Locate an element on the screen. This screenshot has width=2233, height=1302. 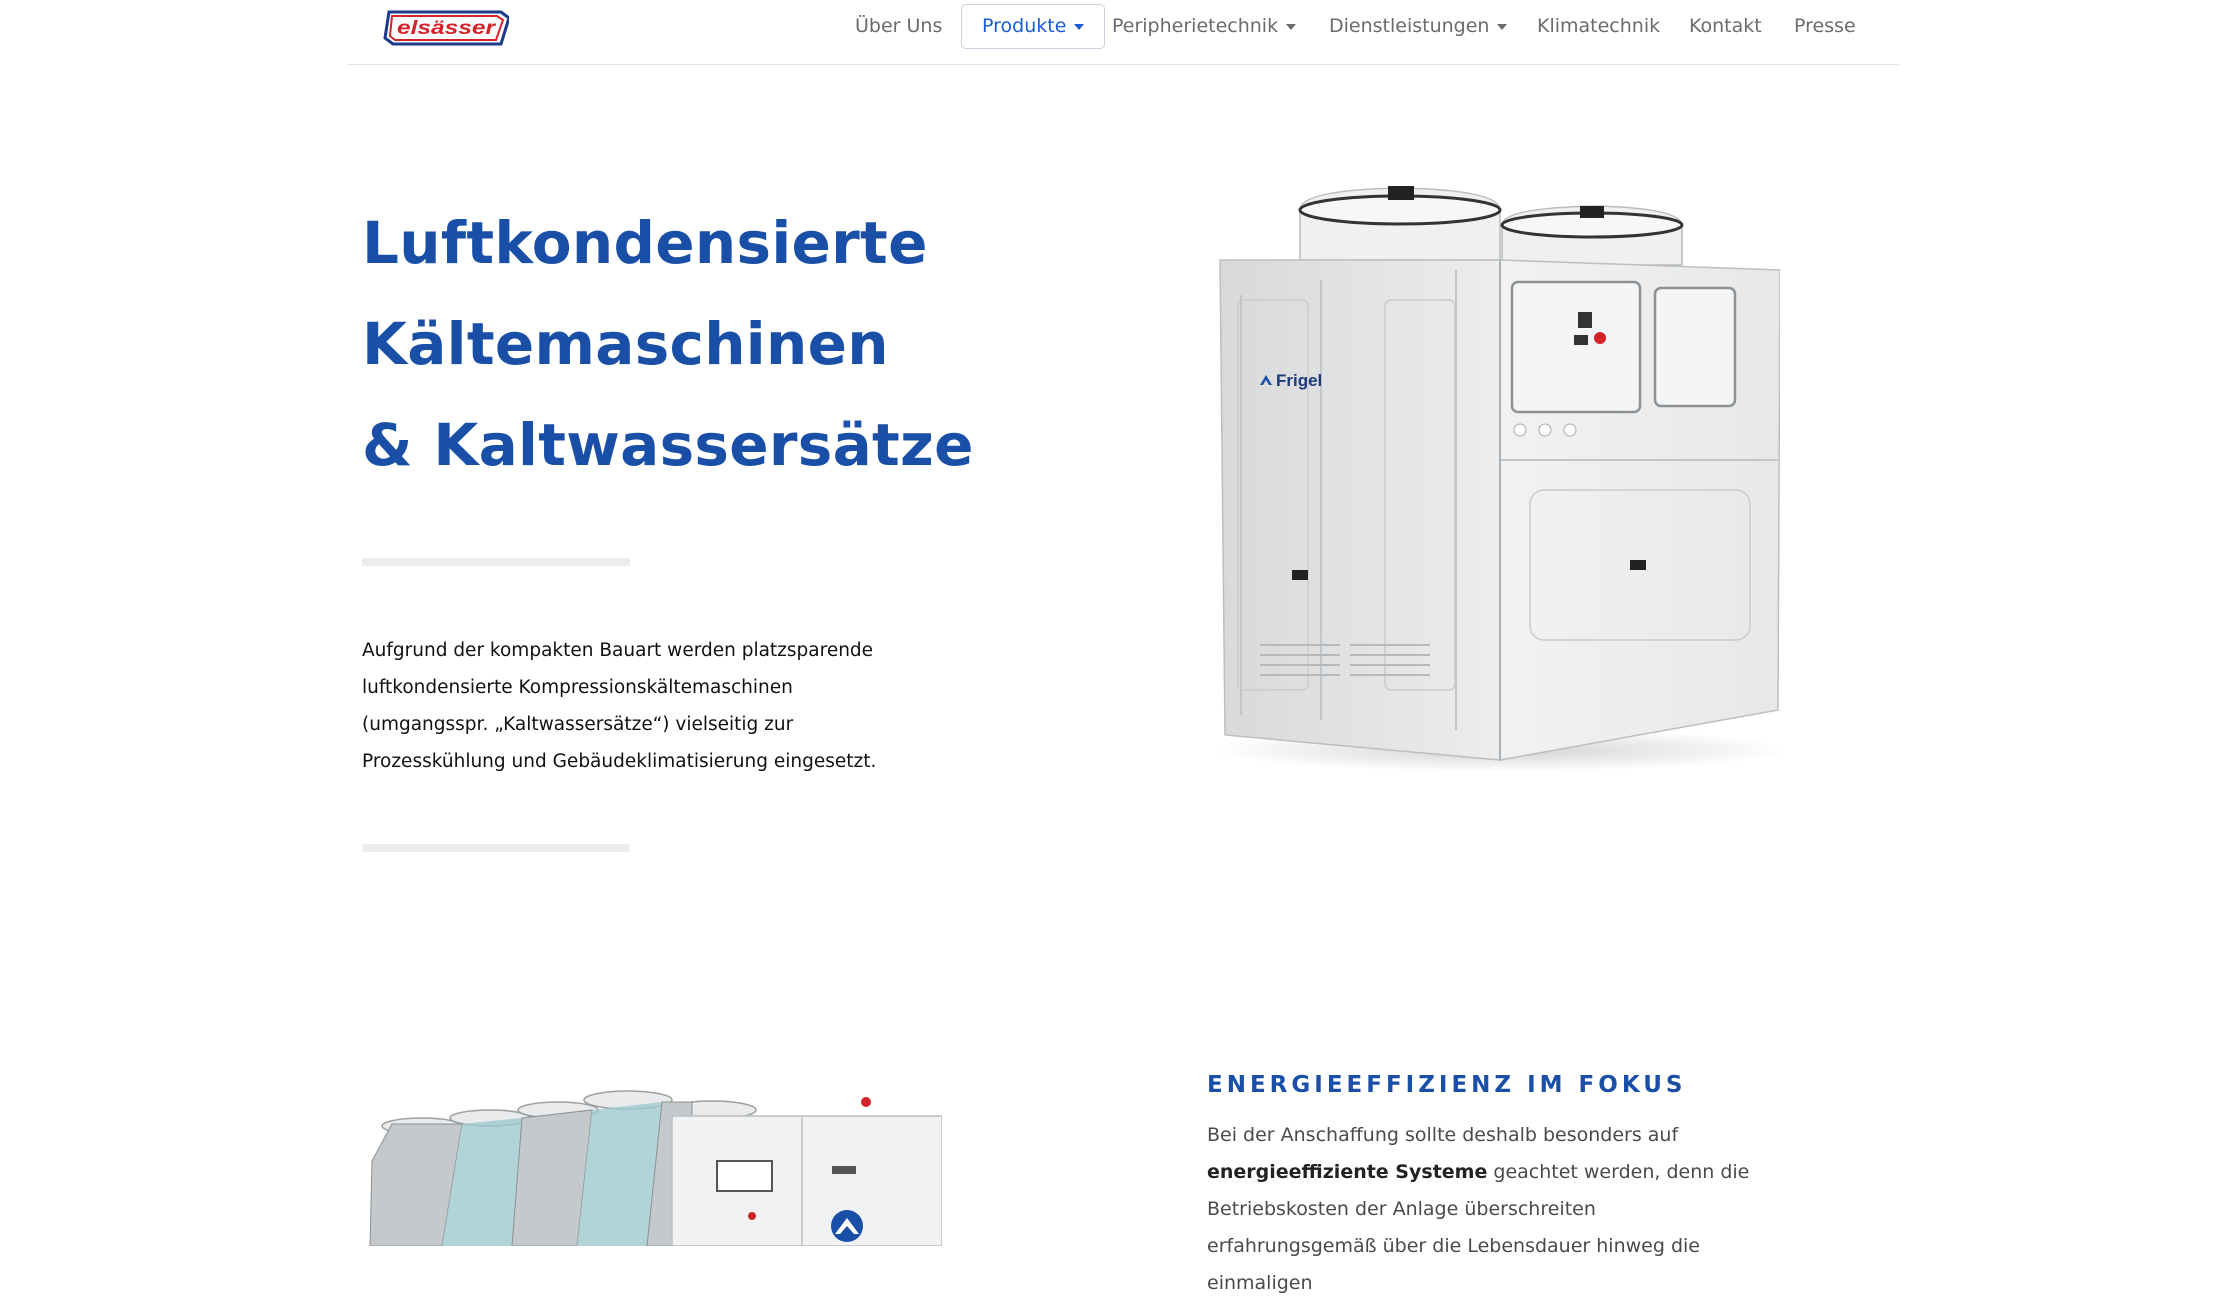
elsaesser-logo: elsässer is located at coordinates (446, 28).